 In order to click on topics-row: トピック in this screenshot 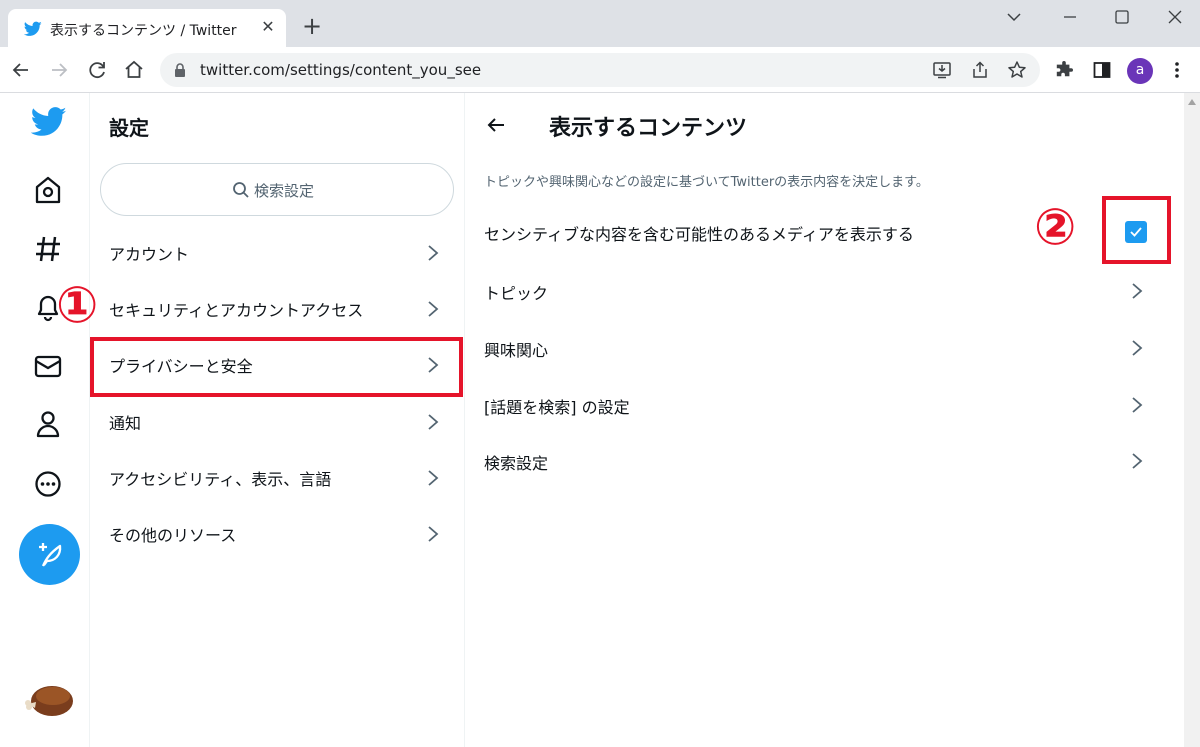, I will do `click(817, 291)`.